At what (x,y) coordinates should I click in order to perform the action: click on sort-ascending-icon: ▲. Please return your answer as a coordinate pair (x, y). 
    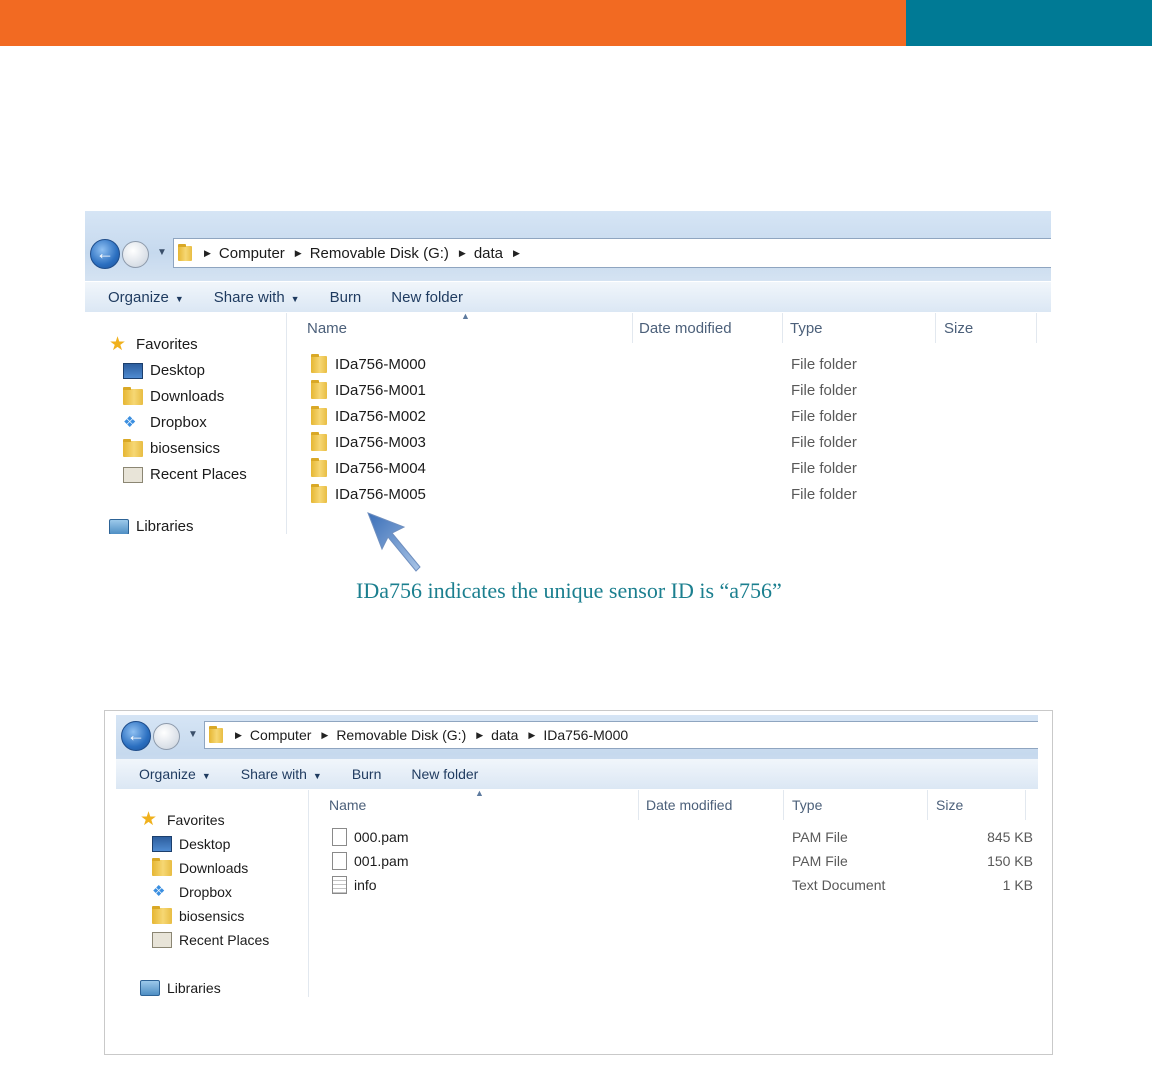
    Looking at the image, I should click on (465, 316).